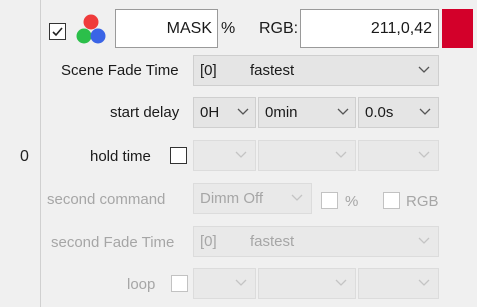 The height and width of the screenshot is (307, 481). Describe the element at coordinates (91, 29) in the screenshot. I see `rgb-circles-icon` at that location.